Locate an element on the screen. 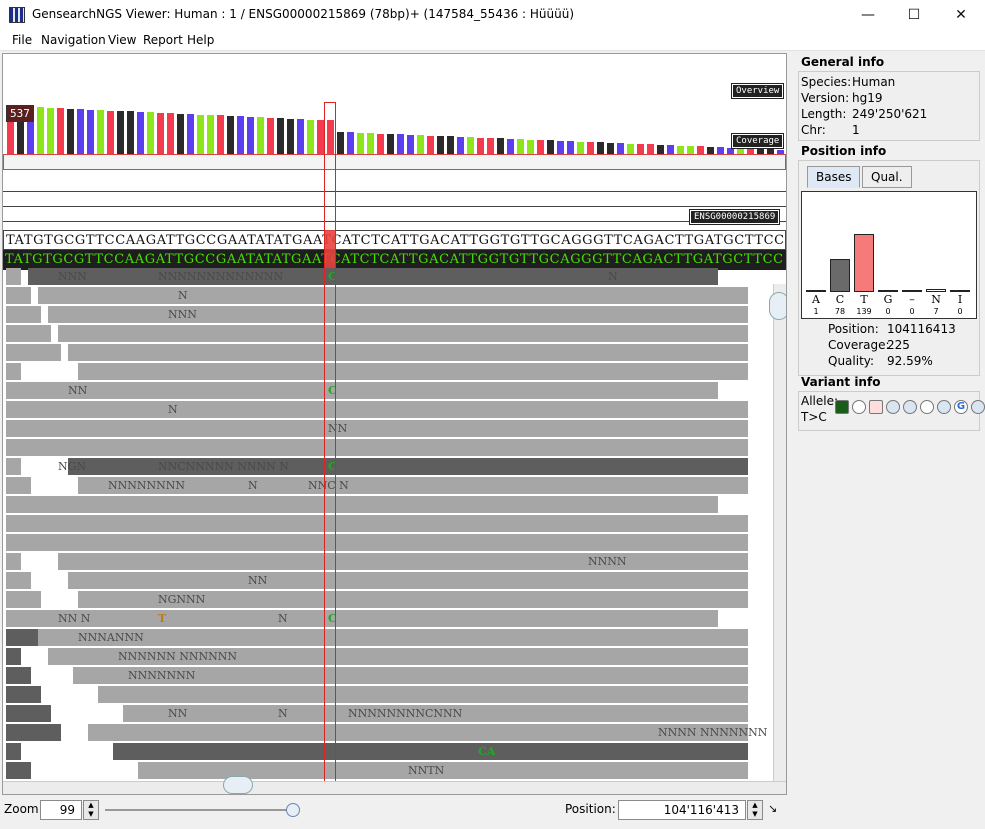 The width and height of the screenshot is (985, 829). position-spinner: ▲ ▼ is located at coordinates (755, 810).